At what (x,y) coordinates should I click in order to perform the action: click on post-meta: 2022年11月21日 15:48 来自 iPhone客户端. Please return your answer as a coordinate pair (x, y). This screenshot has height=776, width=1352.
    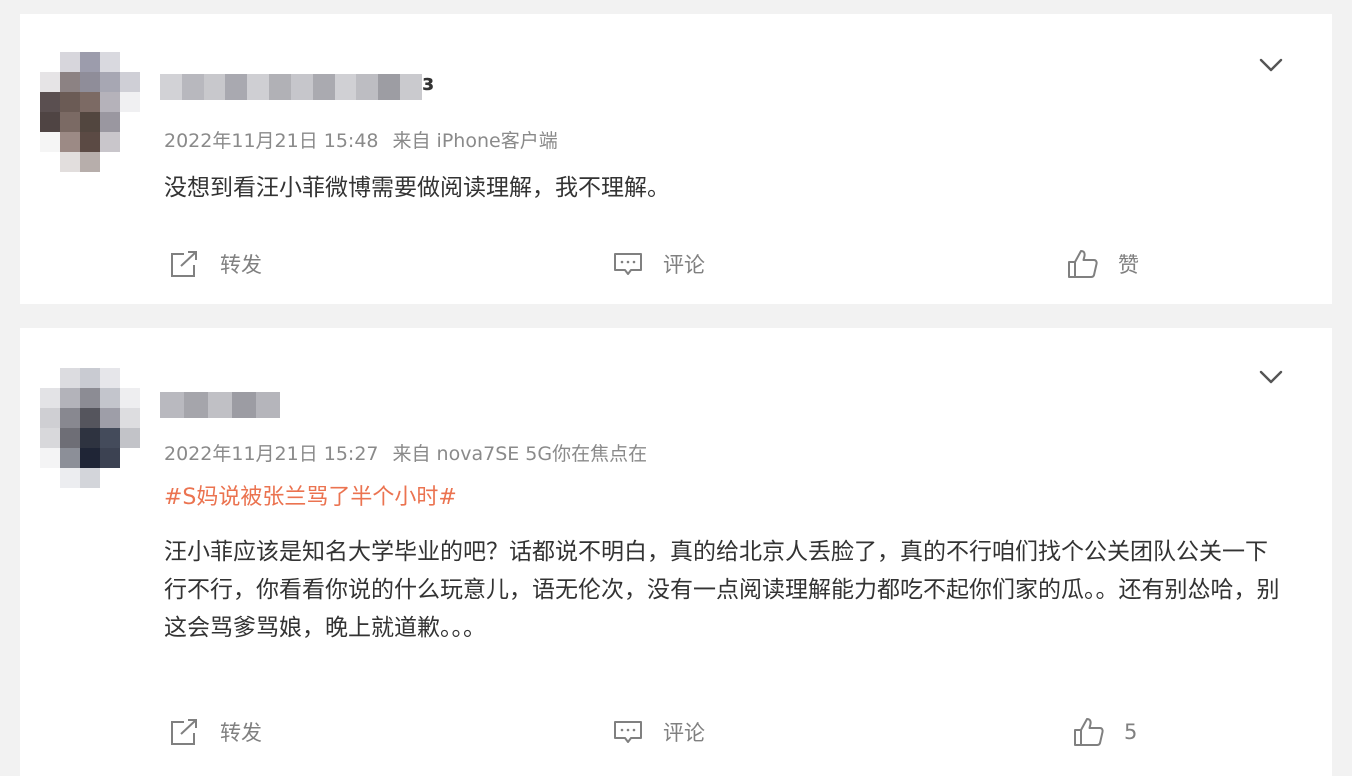
    Looking at the image, I should click on (361, 141).